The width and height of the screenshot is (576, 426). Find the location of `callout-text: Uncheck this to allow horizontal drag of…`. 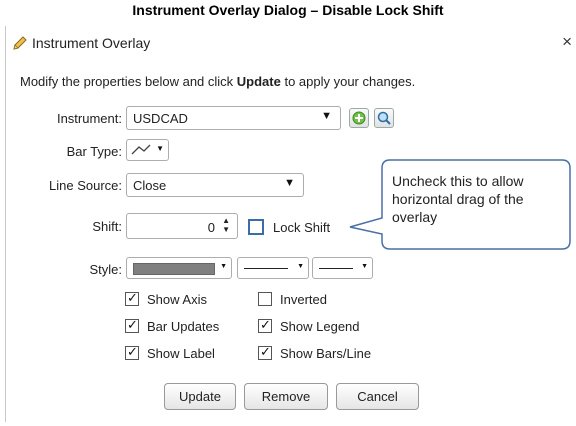

callout-text: Uncheck this to allow horizontal drag of… is located at coordinates (458, 199).